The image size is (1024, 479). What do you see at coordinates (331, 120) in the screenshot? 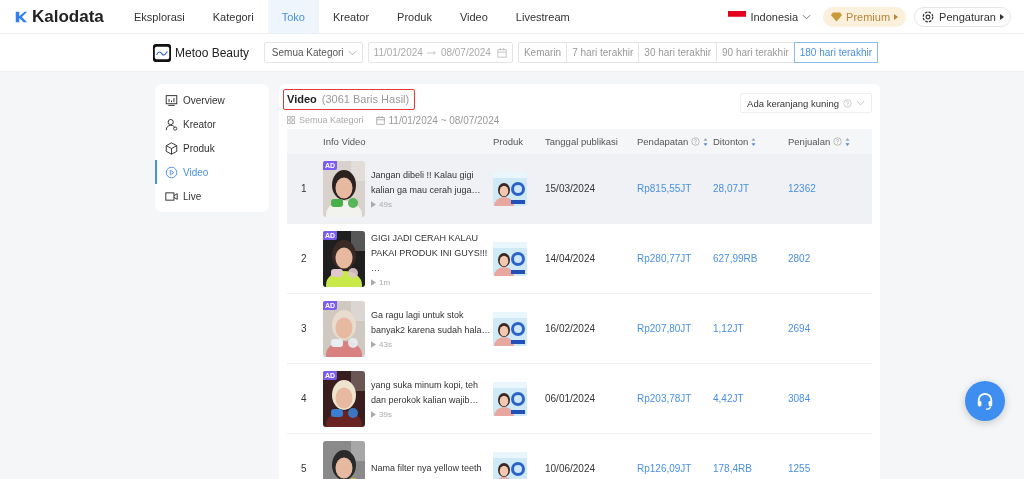
I see `category-filter-label: Semua Kategori` at bounding box center [331, 120].